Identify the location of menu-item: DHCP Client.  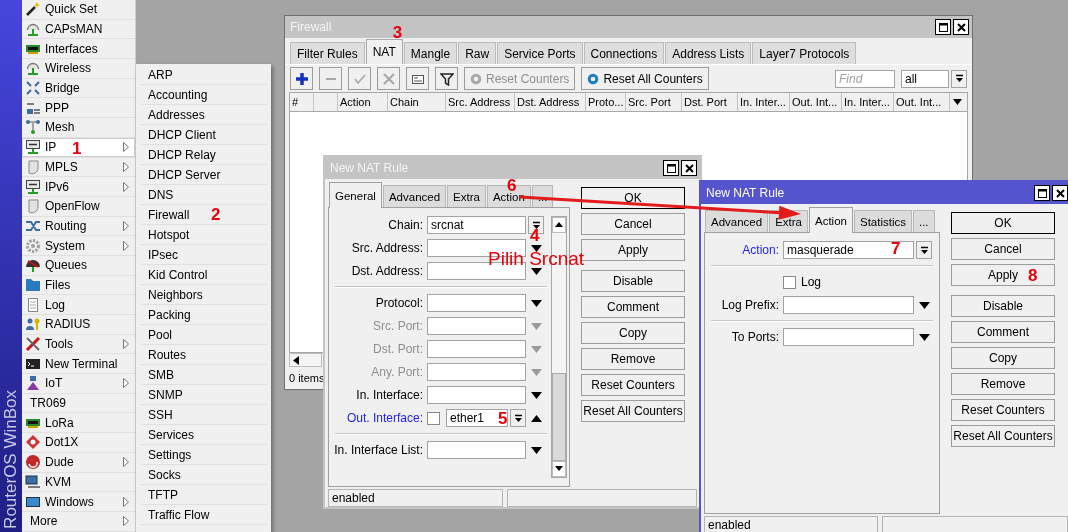
(203, 135).